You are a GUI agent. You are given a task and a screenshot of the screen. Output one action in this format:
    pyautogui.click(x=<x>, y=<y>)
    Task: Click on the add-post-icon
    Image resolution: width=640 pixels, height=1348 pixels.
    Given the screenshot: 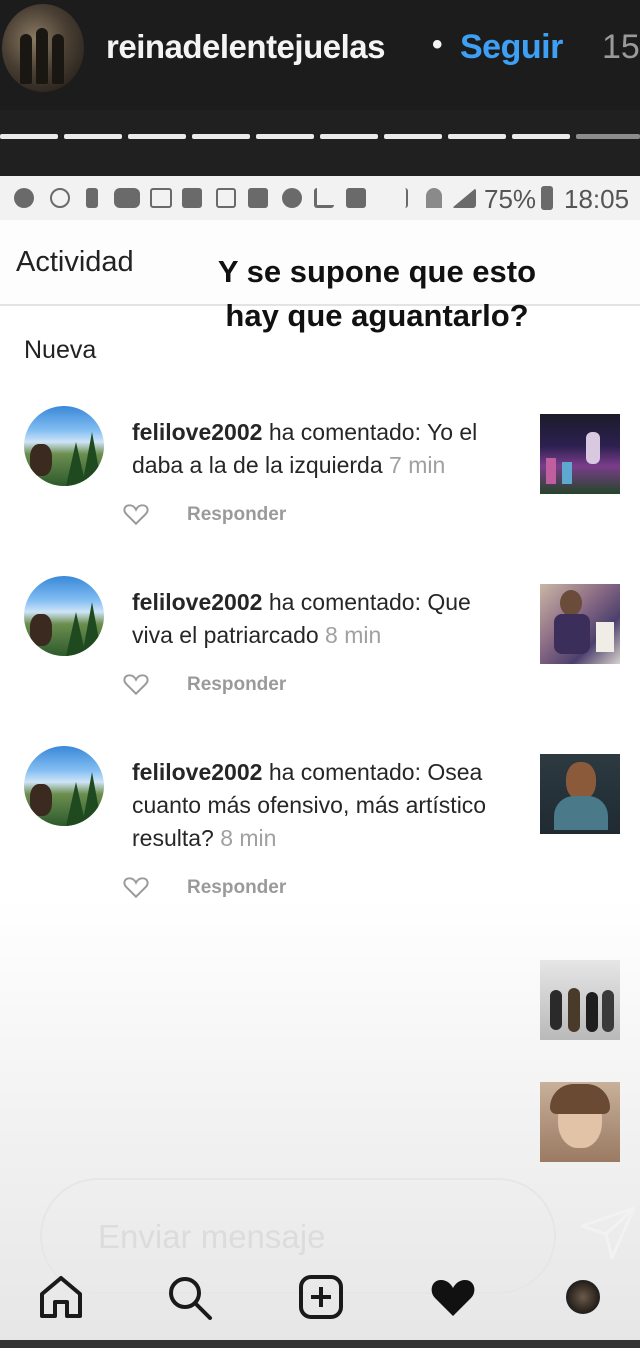 What is the action you would take?
    pyautogui.click(x=321, y=1297)
    